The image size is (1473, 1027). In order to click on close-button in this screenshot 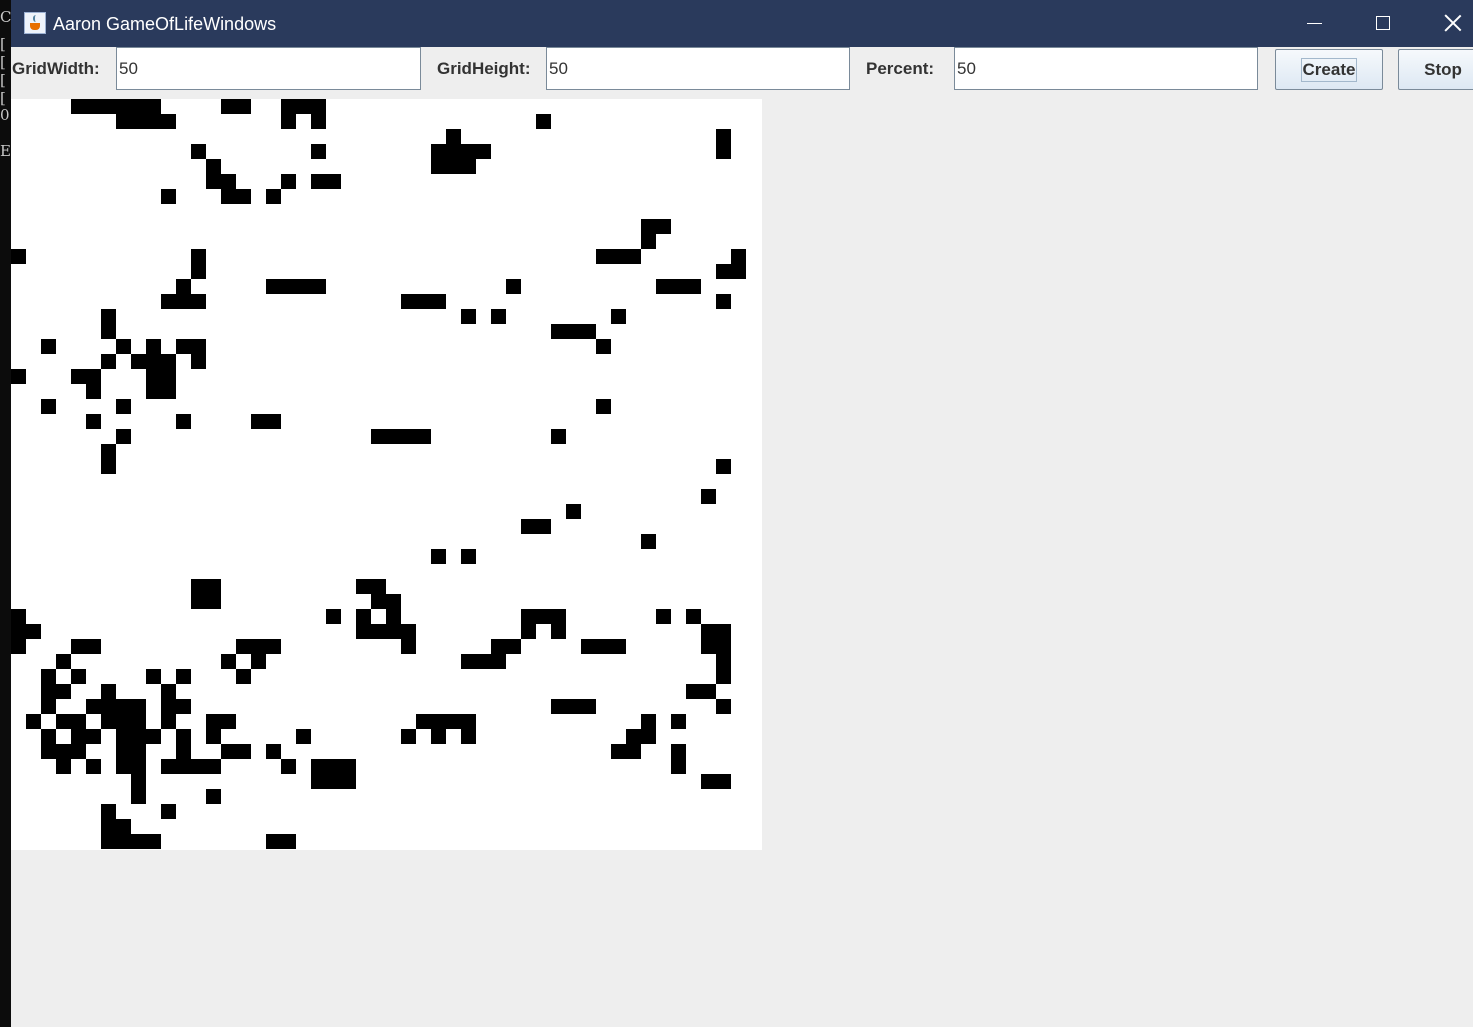, I will do `click(1445, 23)`.